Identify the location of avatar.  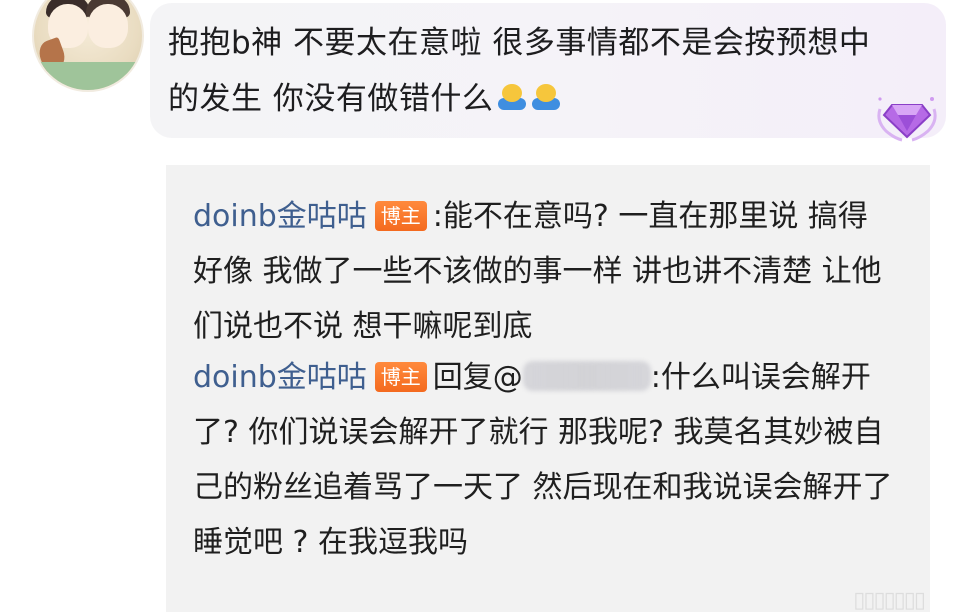
(88, 46).